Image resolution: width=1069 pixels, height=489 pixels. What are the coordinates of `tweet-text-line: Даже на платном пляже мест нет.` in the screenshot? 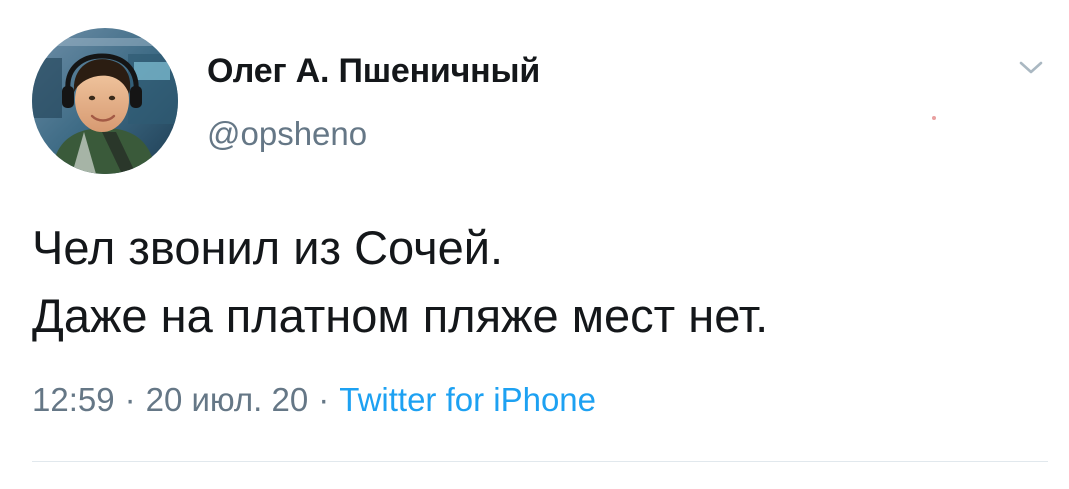 It's located at (400, 315).